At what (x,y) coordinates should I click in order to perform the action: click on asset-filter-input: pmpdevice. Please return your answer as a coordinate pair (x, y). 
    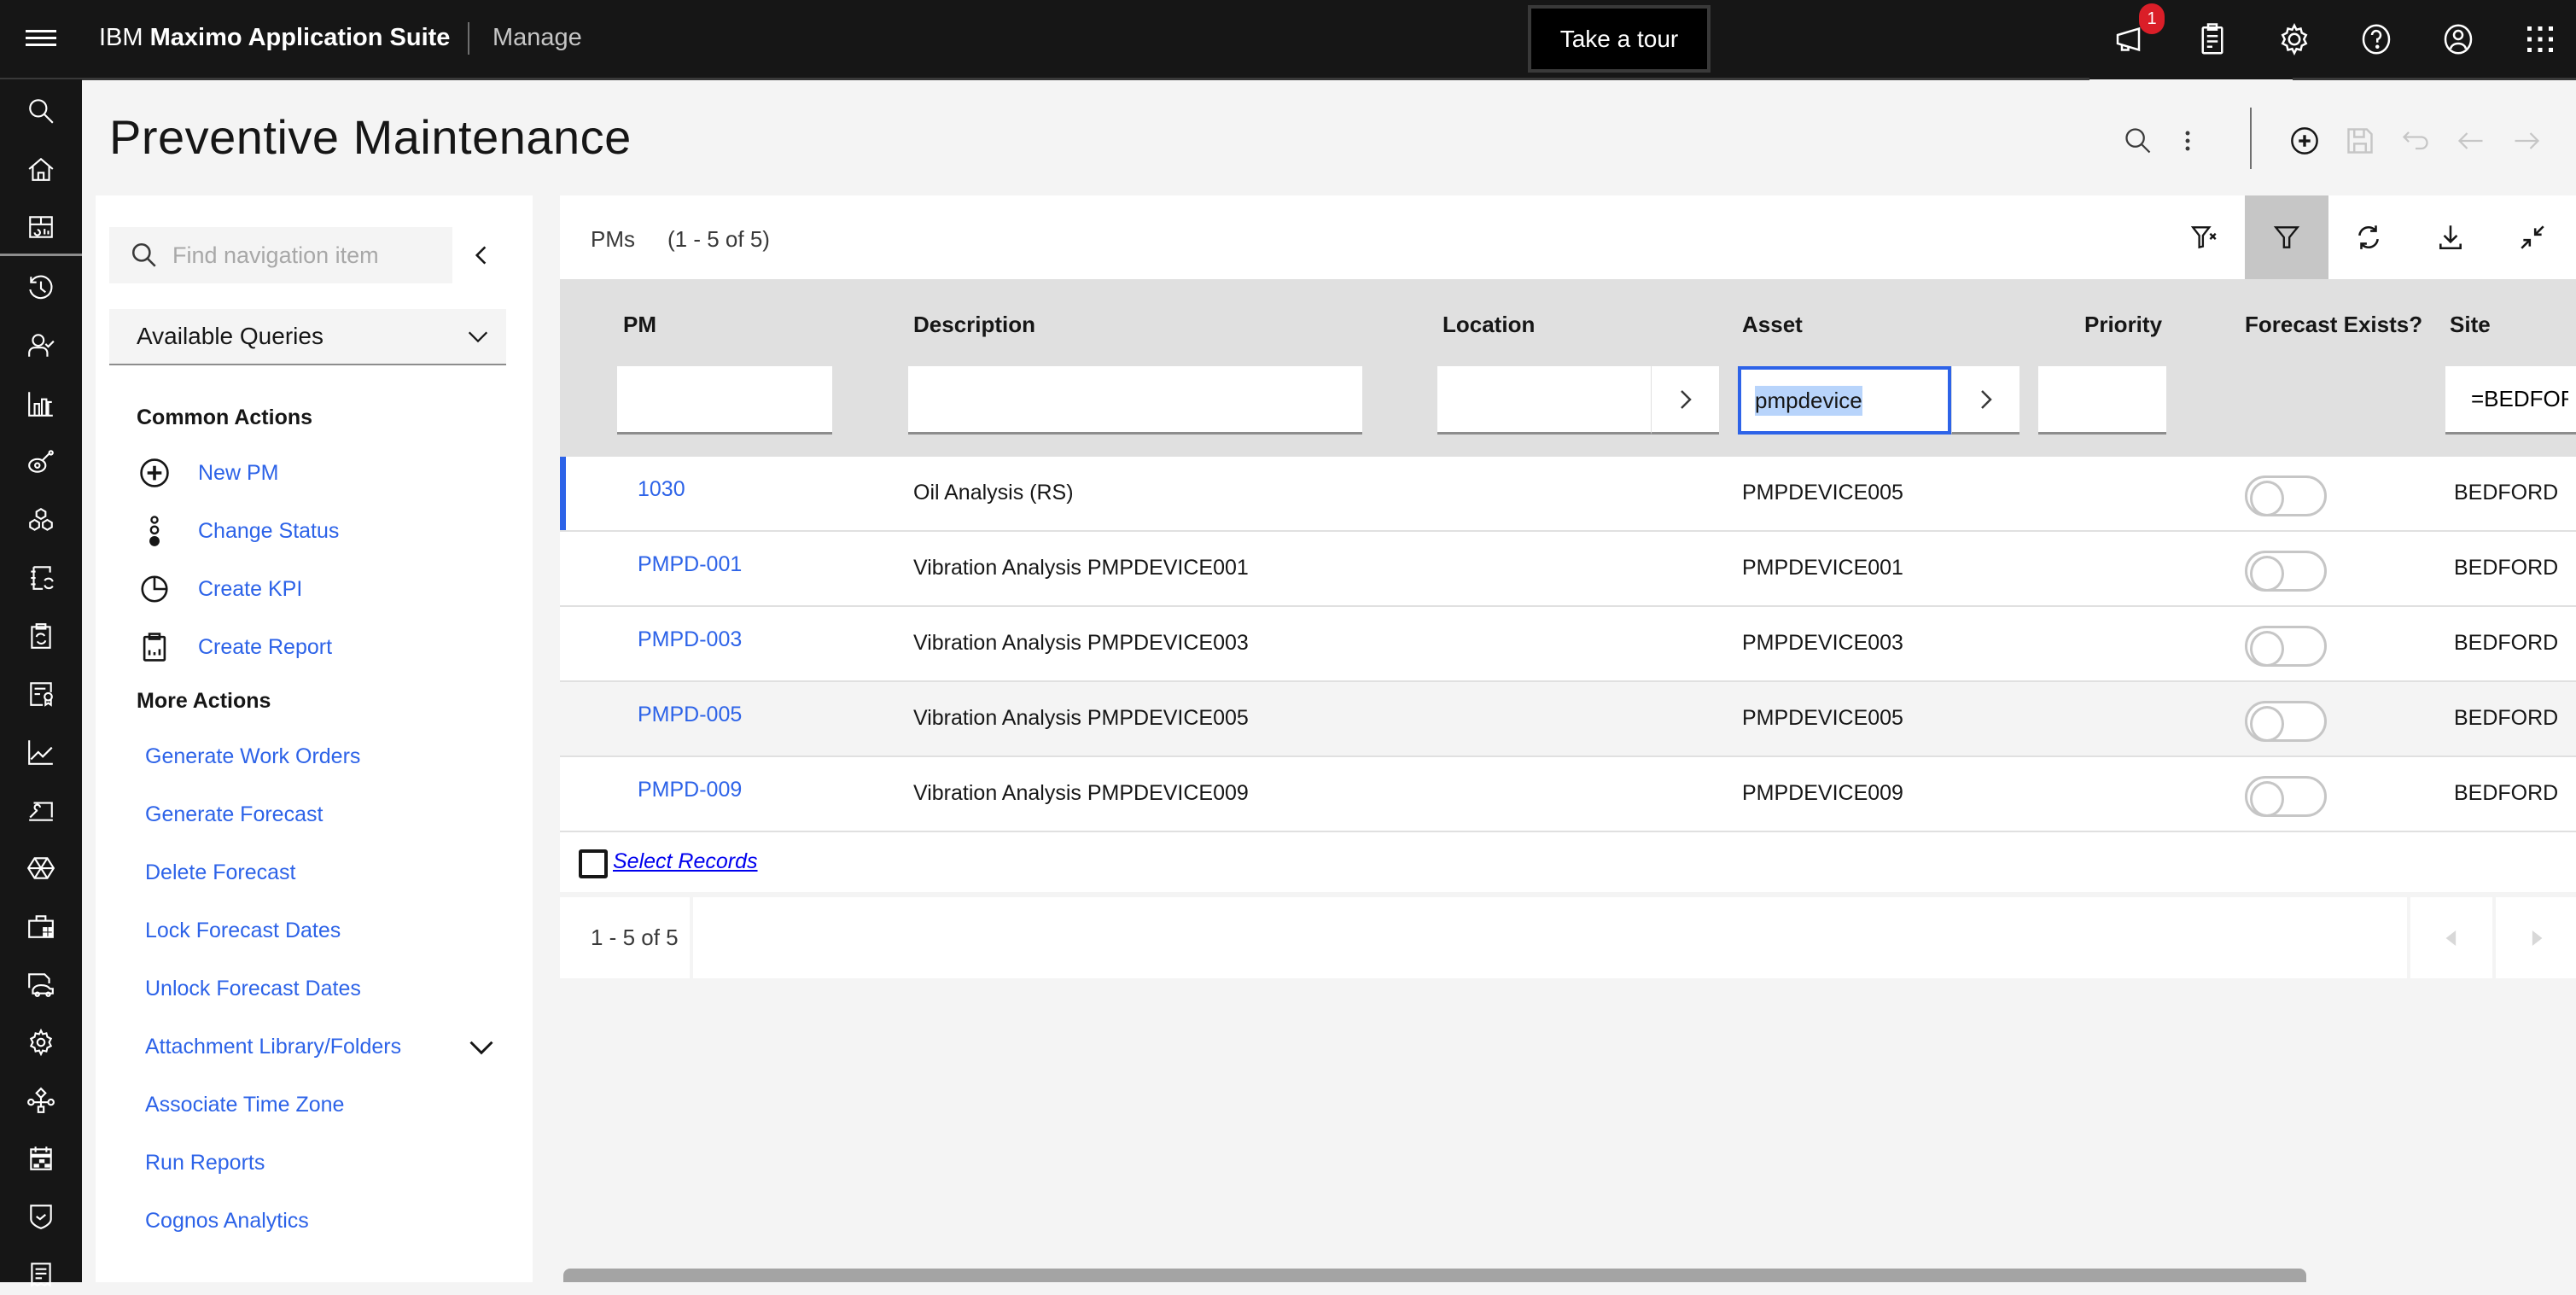
    Looking at the image, I should click on (1844, 401).